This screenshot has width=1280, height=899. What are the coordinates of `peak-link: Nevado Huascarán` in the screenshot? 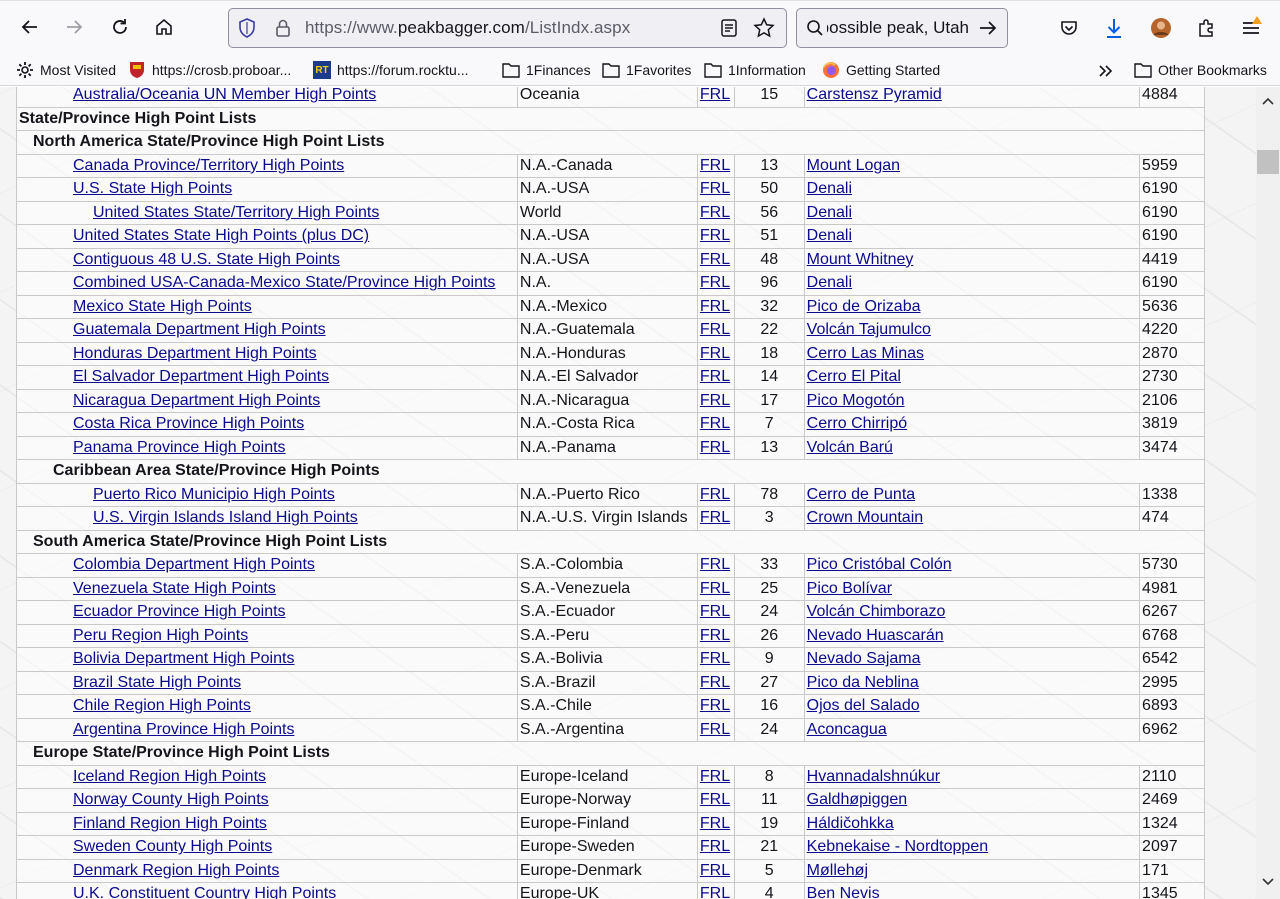 It's located at (875, 635).